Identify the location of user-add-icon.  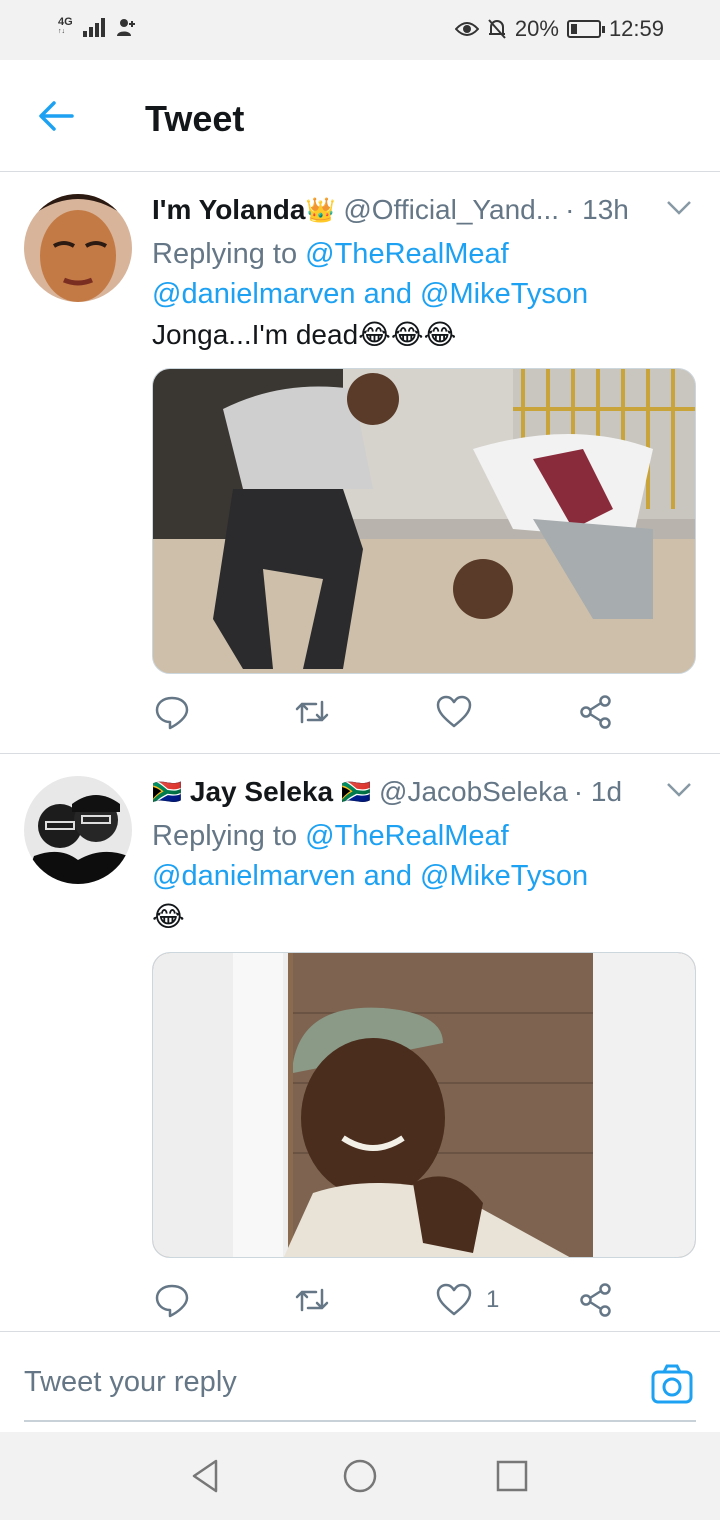
(125, 27).